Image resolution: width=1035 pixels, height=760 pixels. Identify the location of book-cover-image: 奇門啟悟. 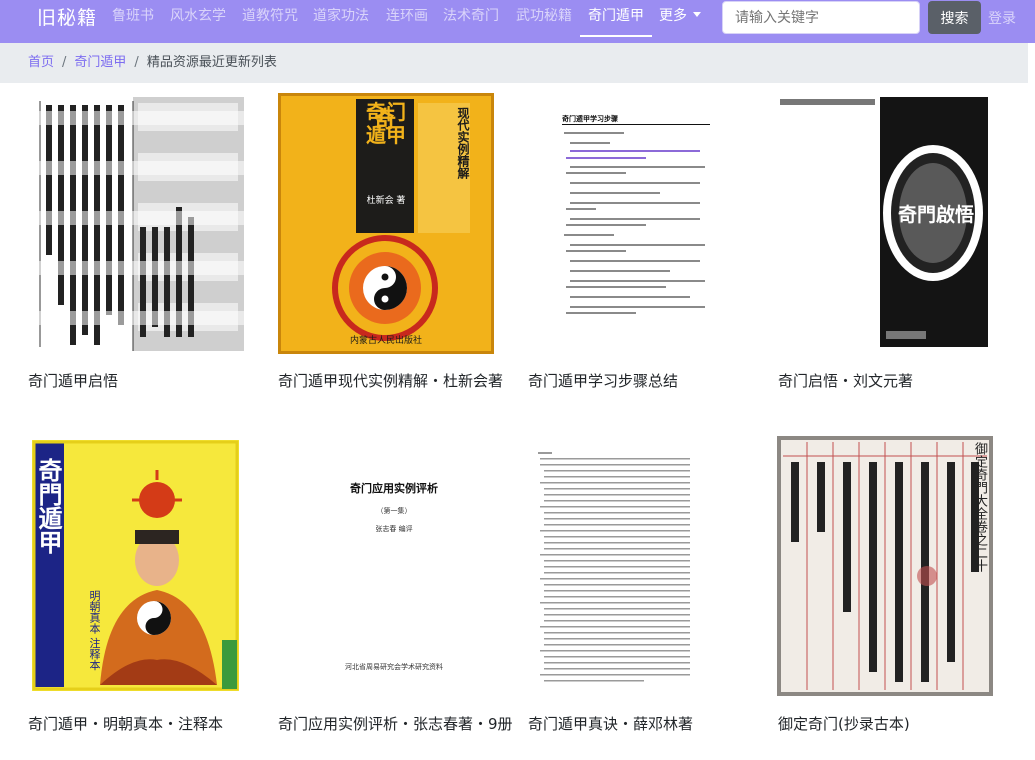
(885, 222).